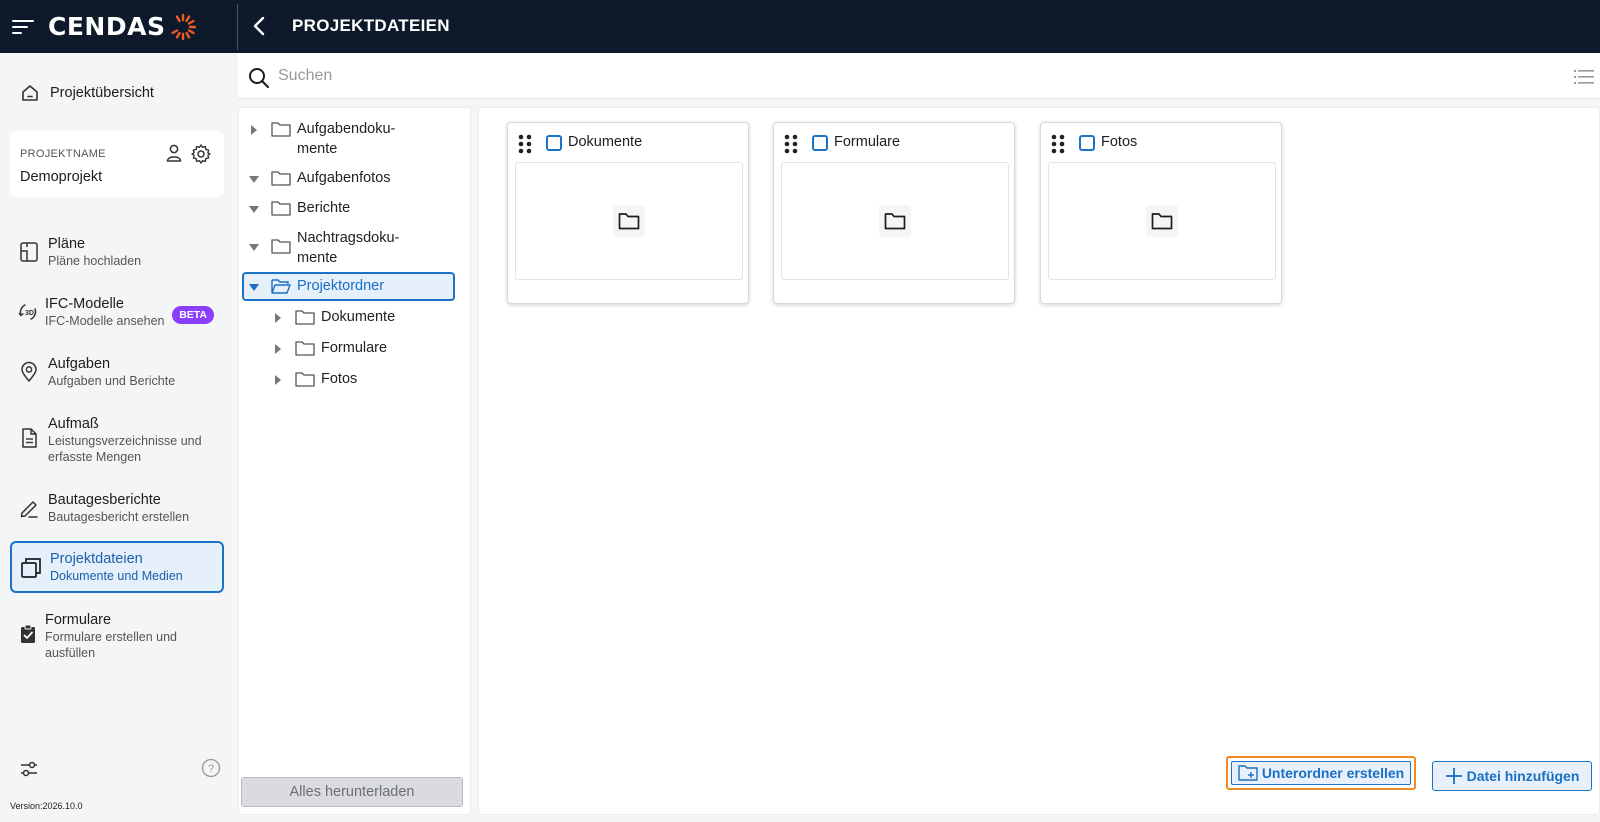 The image size is (1600, 822). What do you see at coordinates (1333, 773) in the screenshot?
I see `button-label: Unterordner erstellen` at bounding box center [1333, 773].